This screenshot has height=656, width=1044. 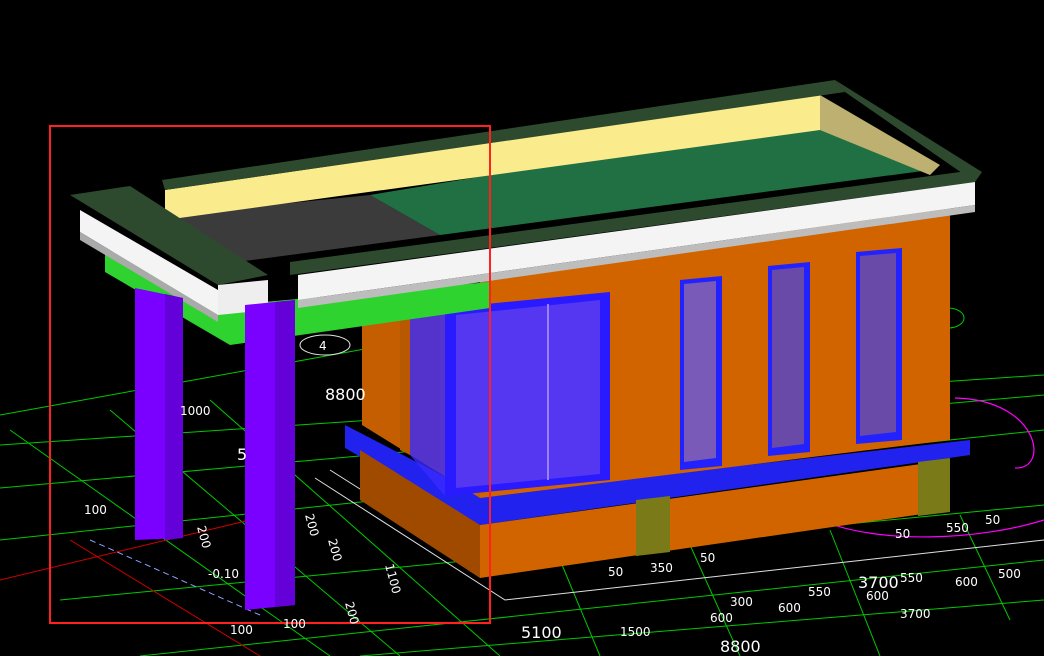 I want to click on dim-100-c: 100, so click(x=294, y=624).